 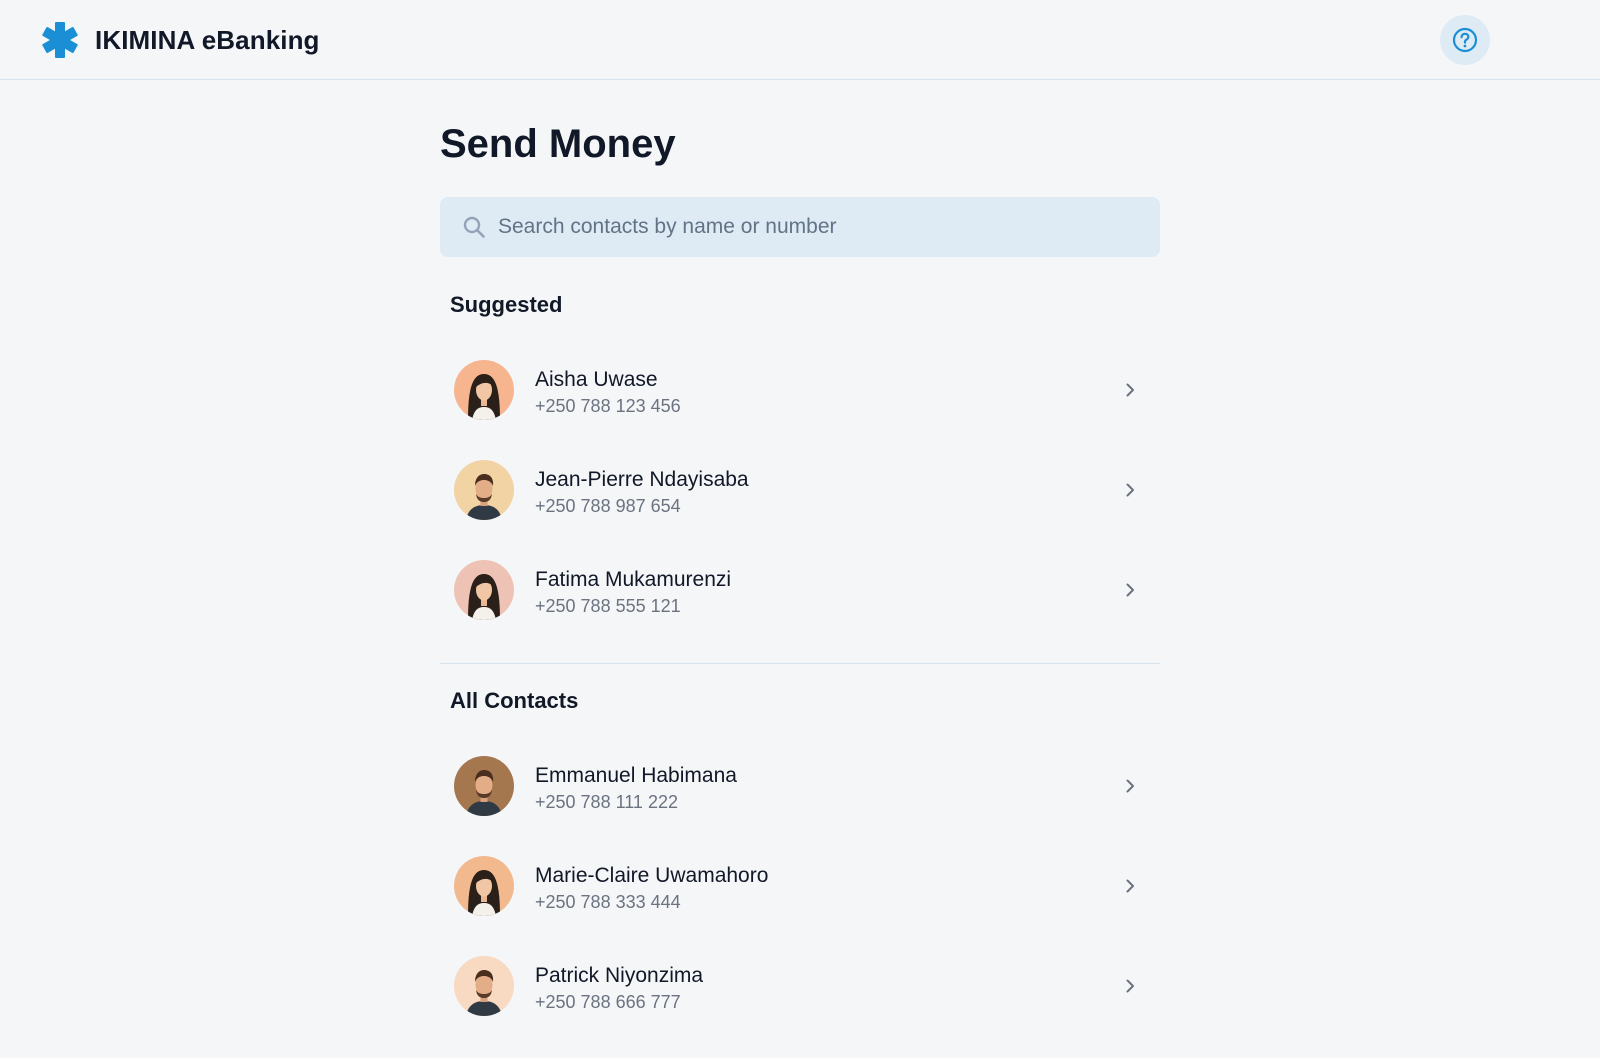 What do you see at coordinates (800, 786) in the screenshot?
I see `contact-row: Emmanuel Habimana +250 788 111 222` at bounding box center [800, 786].